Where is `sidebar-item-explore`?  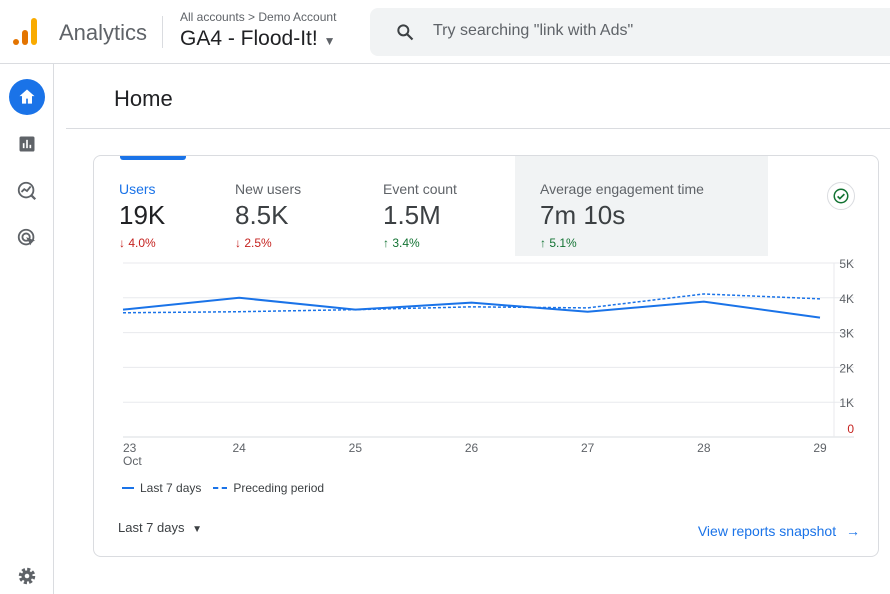 sidebar-item-explore is located at coordinates (27, 191).